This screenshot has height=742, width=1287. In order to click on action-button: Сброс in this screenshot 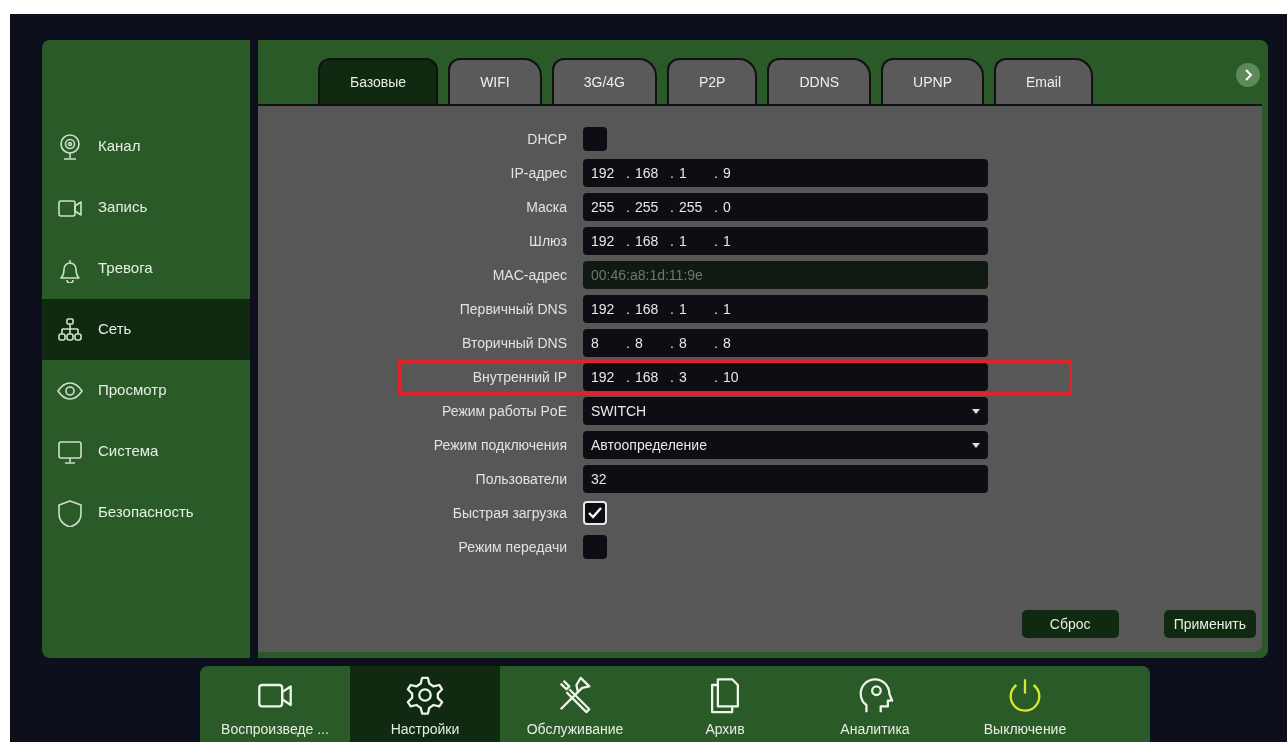, I will do `click(1070, 624)`.